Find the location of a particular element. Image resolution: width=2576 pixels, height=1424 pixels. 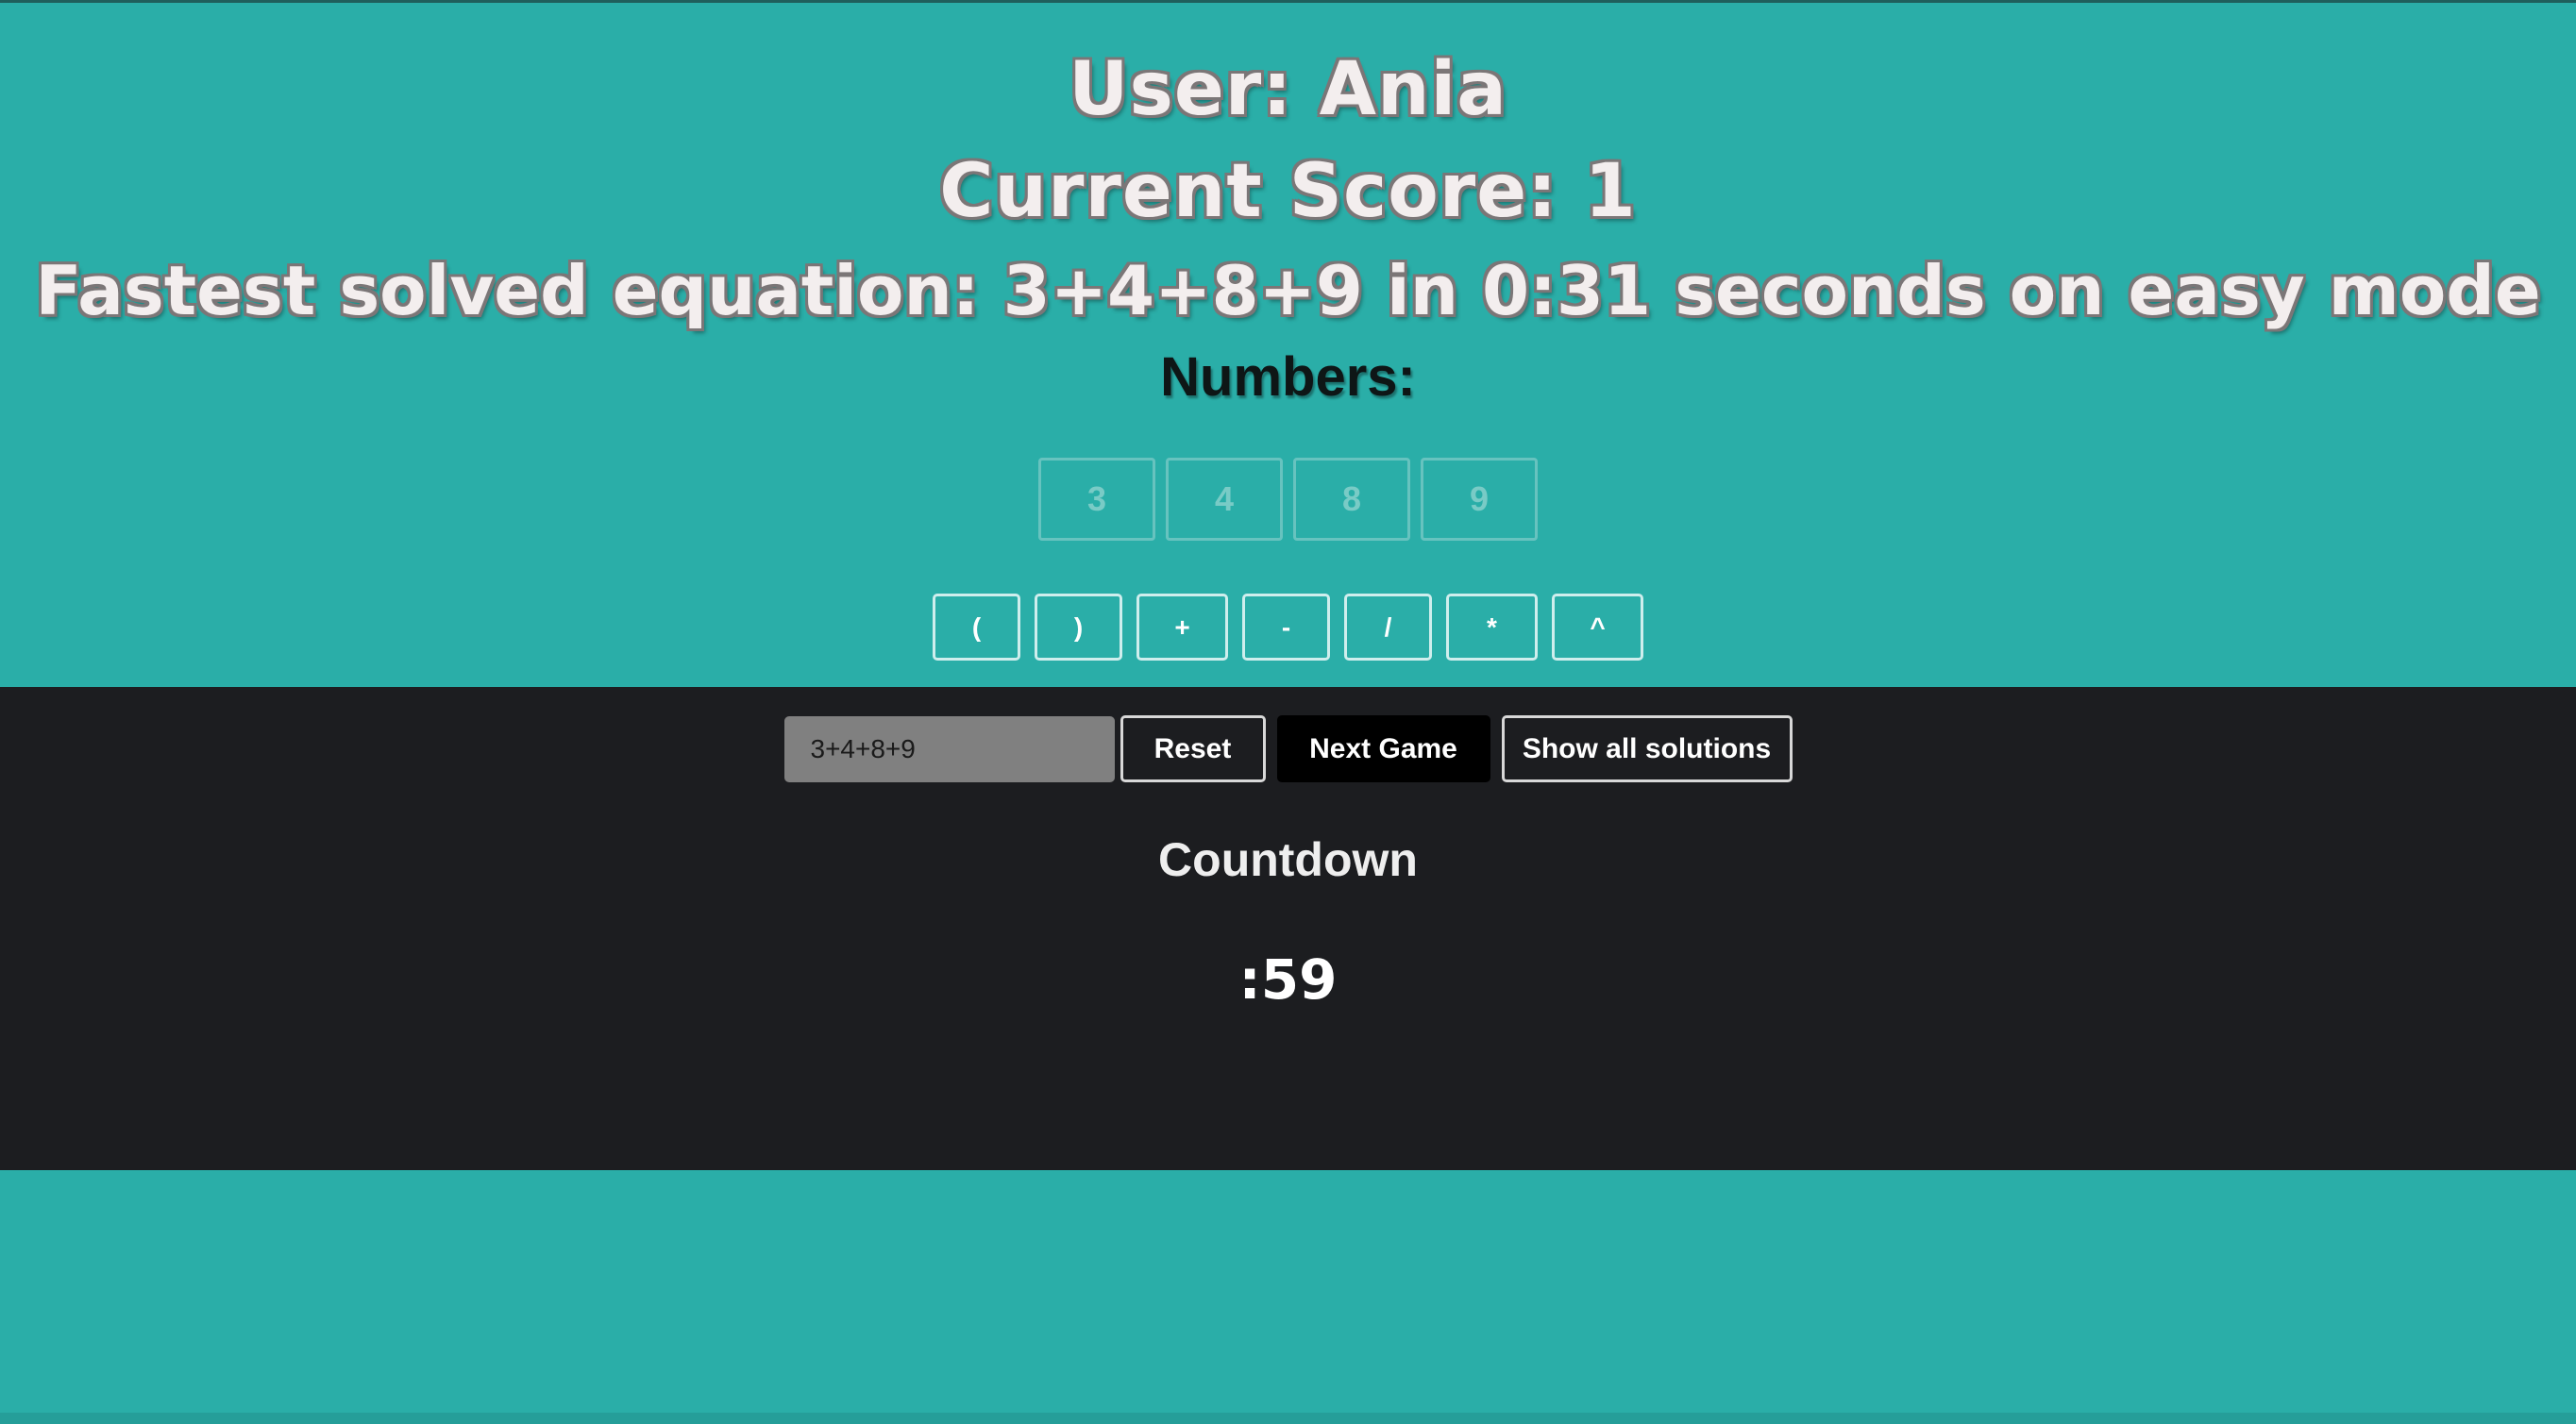

divide-button: / is located at coordinates (1388, 627).